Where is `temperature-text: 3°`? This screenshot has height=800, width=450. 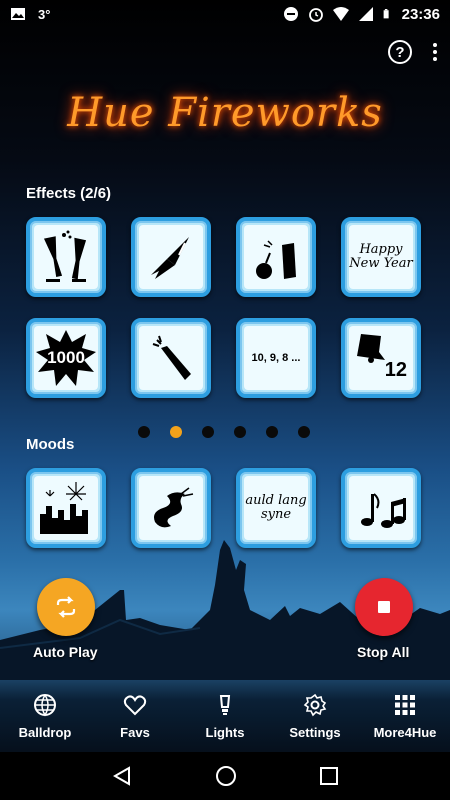 temperature-text: 3° is located at coordinates (44, 14).